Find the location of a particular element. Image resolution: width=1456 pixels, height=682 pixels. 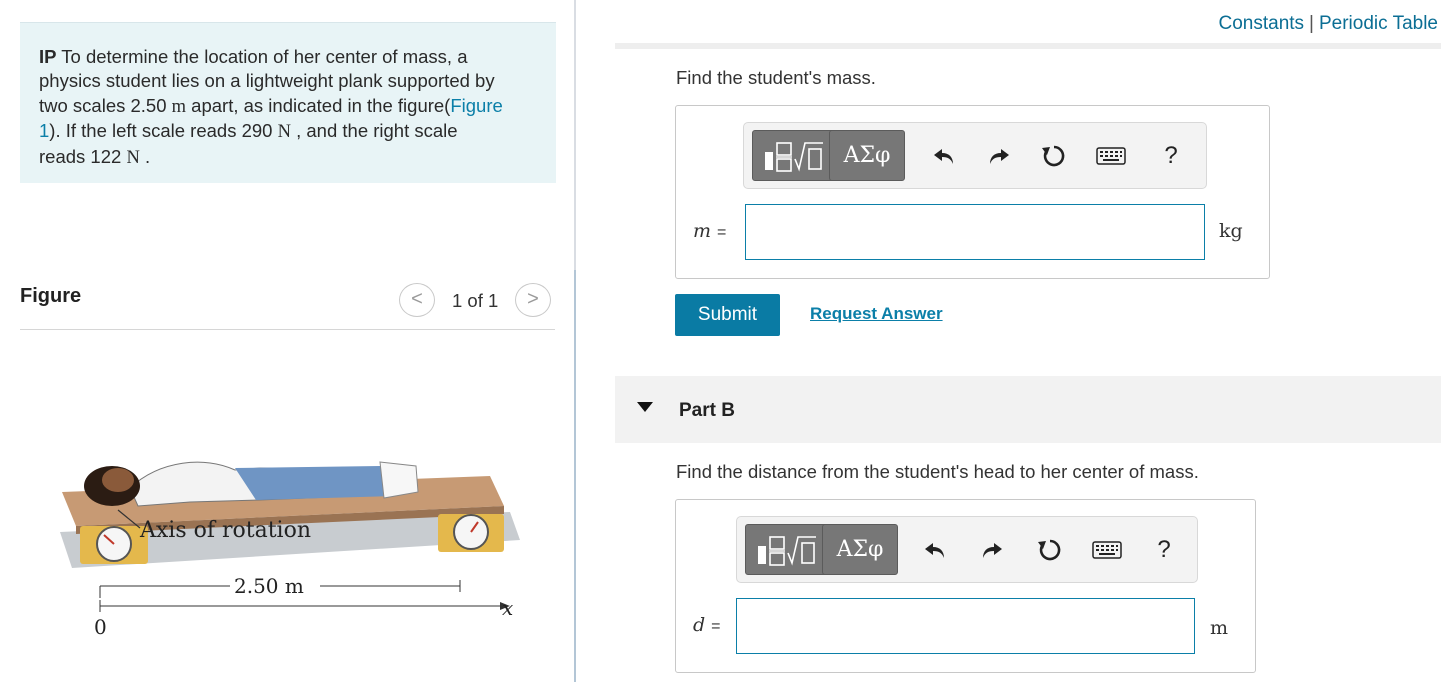

part-a-unit: kg is located at coordinates (1231, 231).